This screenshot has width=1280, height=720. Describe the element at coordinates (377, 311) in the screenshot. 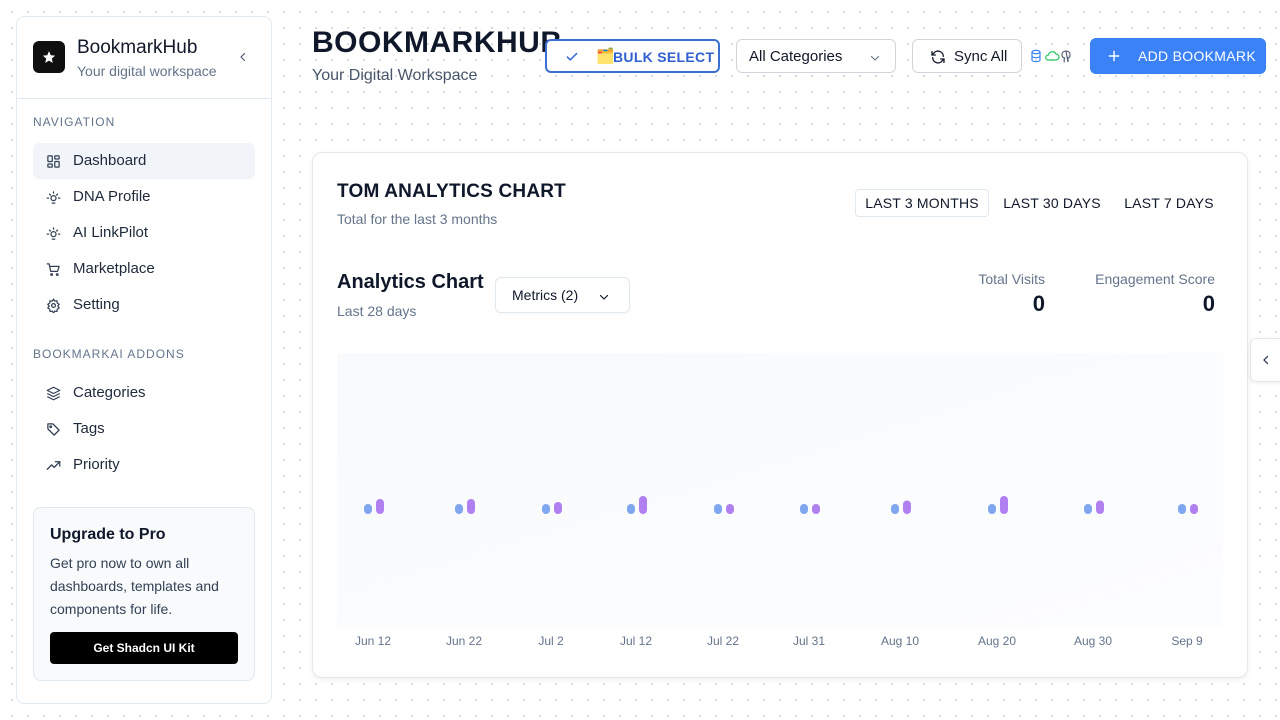

I see `chart-subtitle: Last 28 days` at that location.